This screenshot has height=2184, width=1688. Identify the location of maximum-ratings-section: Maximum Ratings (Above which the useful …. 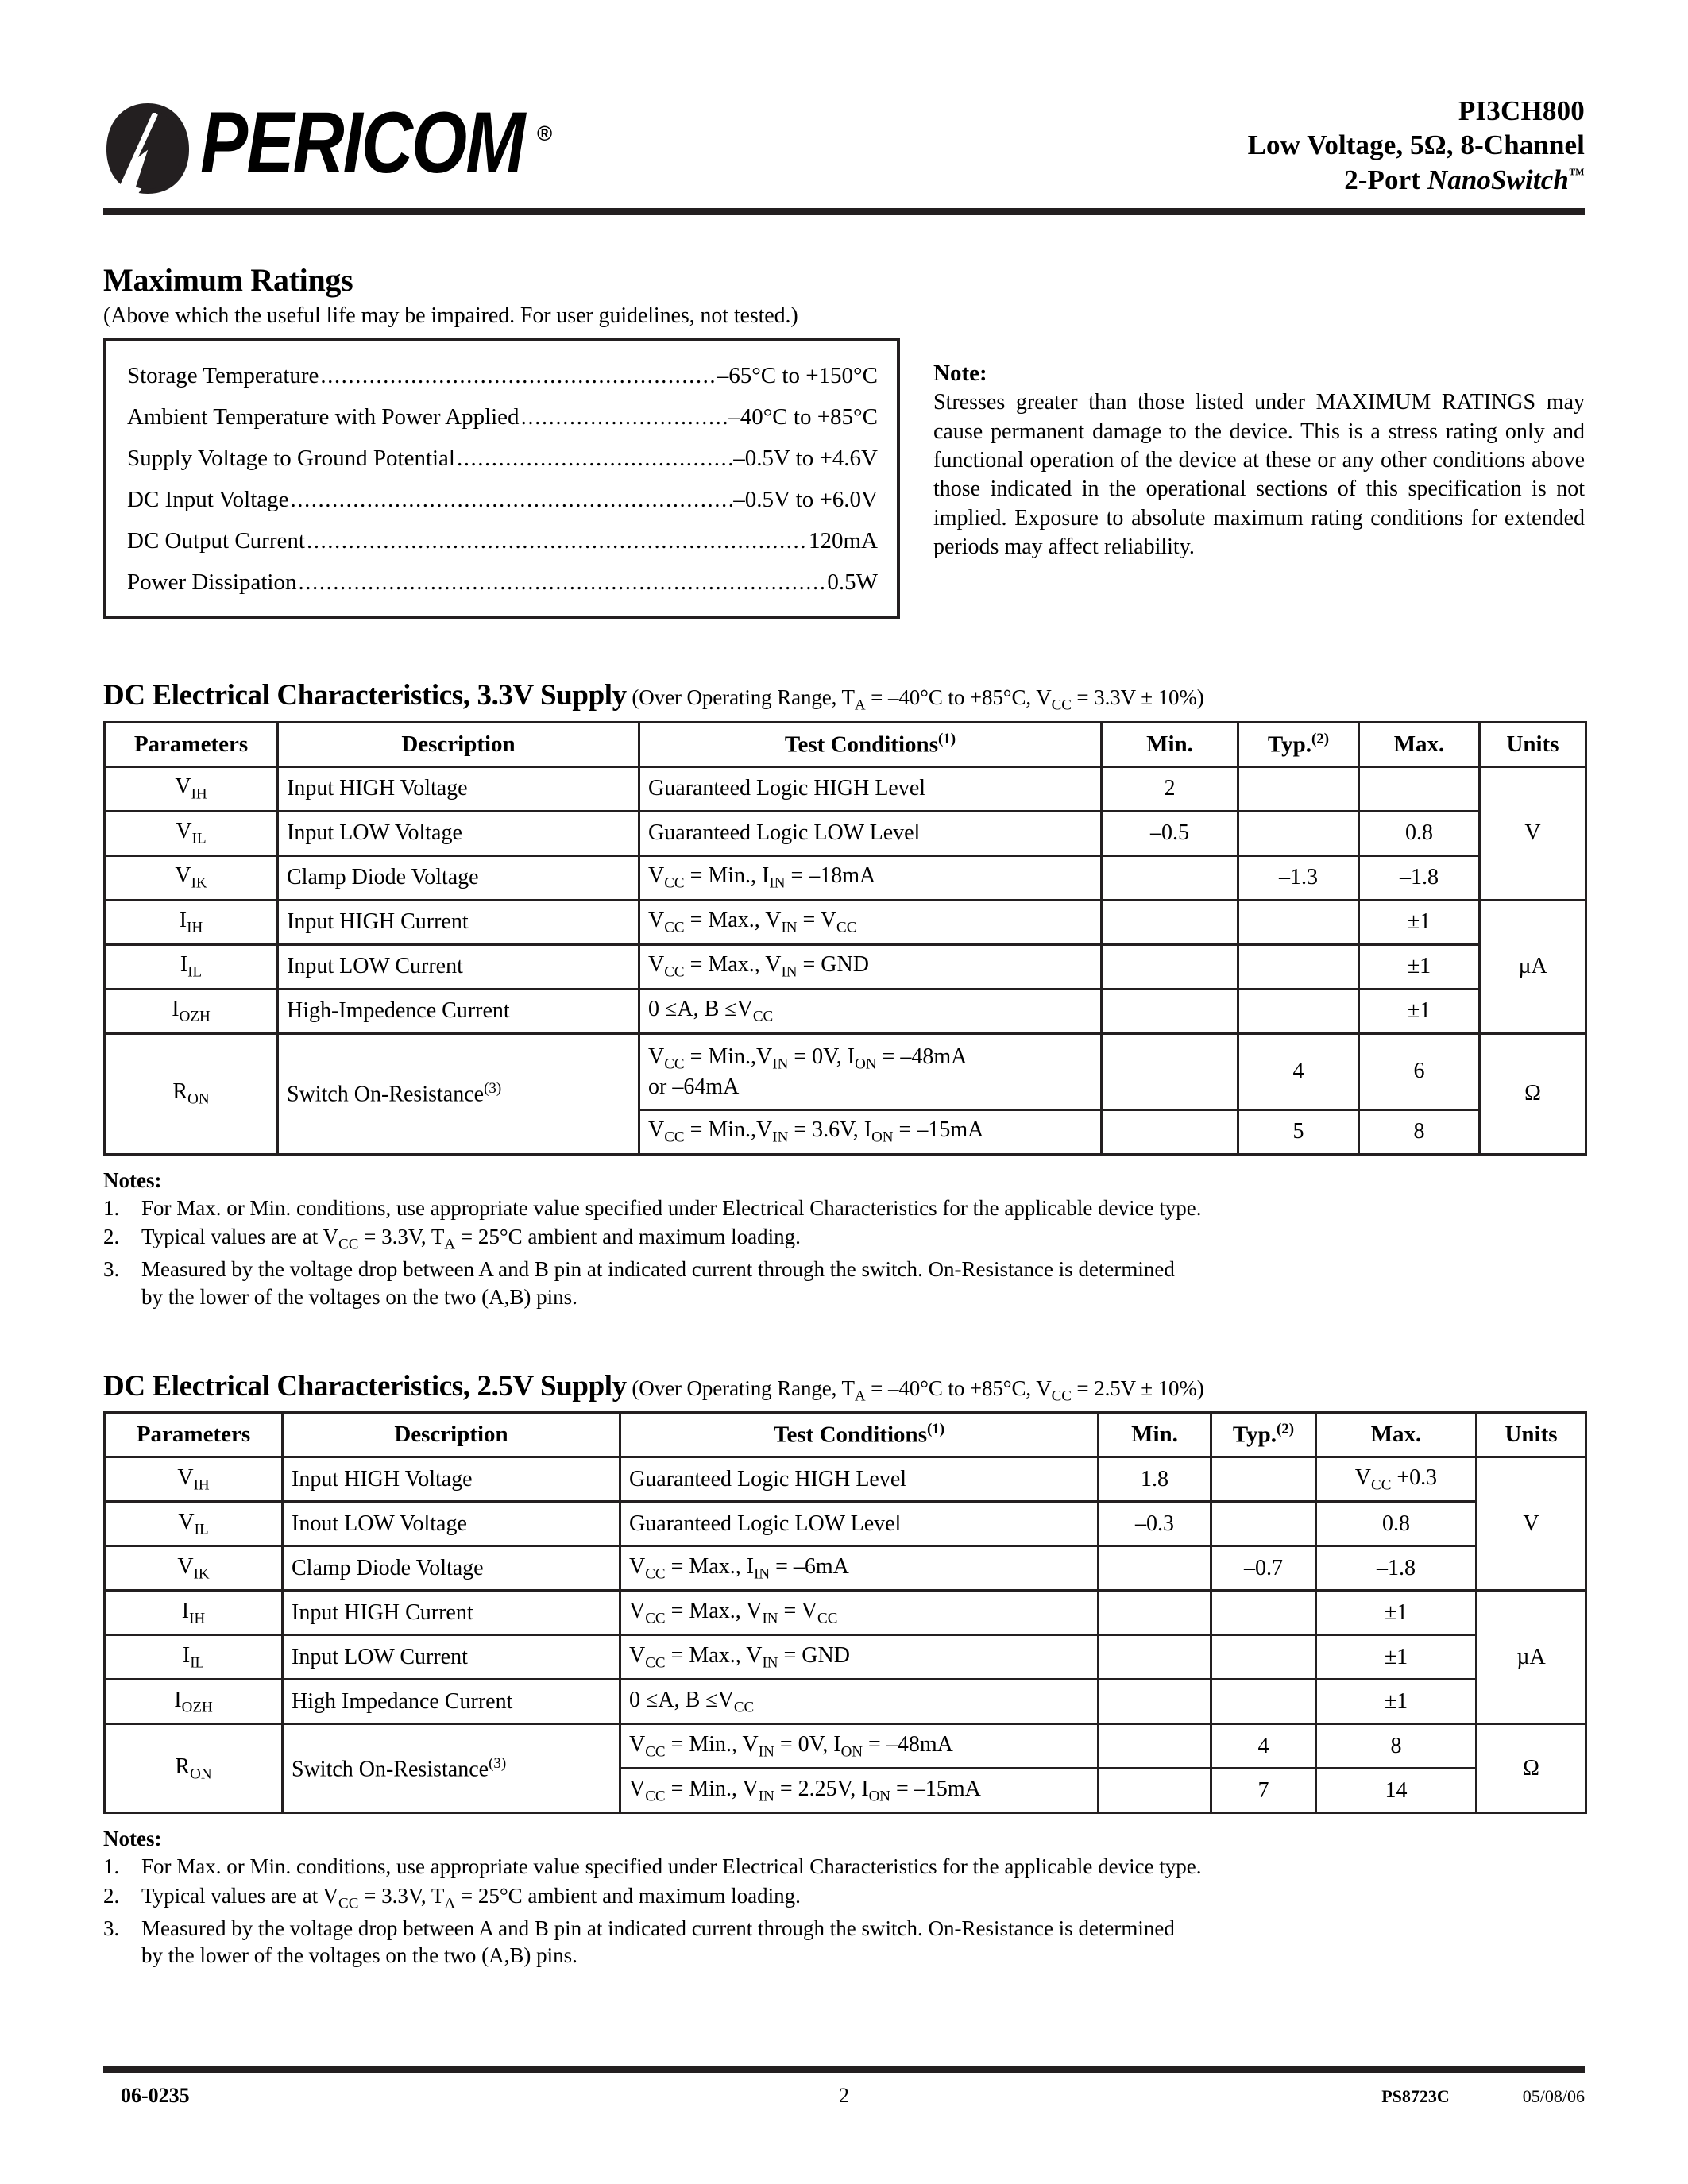
(844, 440).